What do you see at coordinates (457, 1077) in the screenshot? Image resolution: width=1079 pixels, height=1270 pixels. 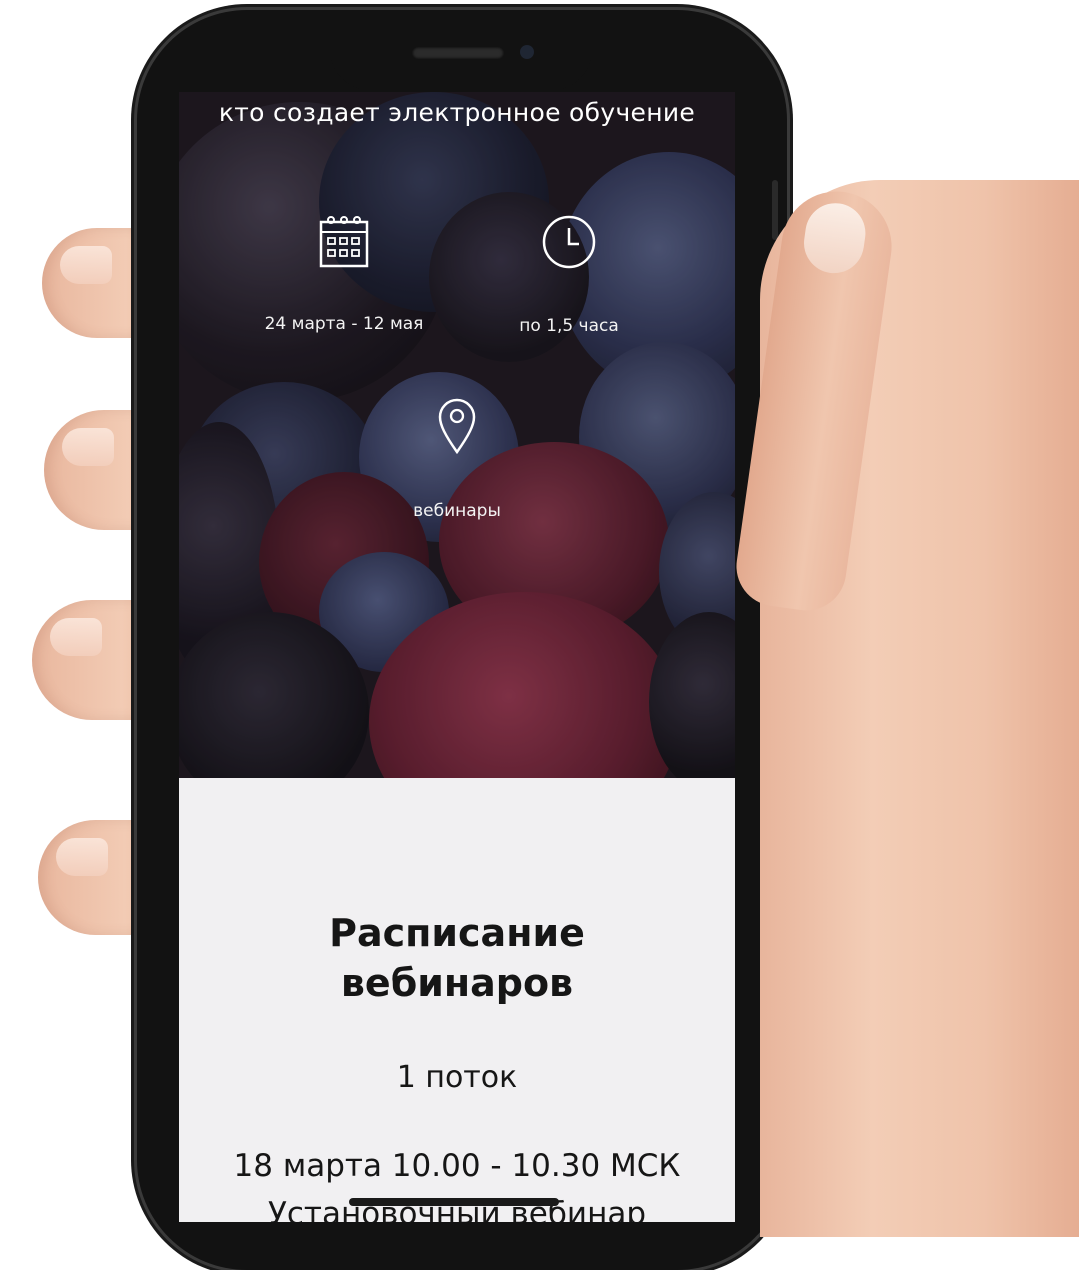 I see `stream-label: 1 поток` at bounding box center [457, 1077].